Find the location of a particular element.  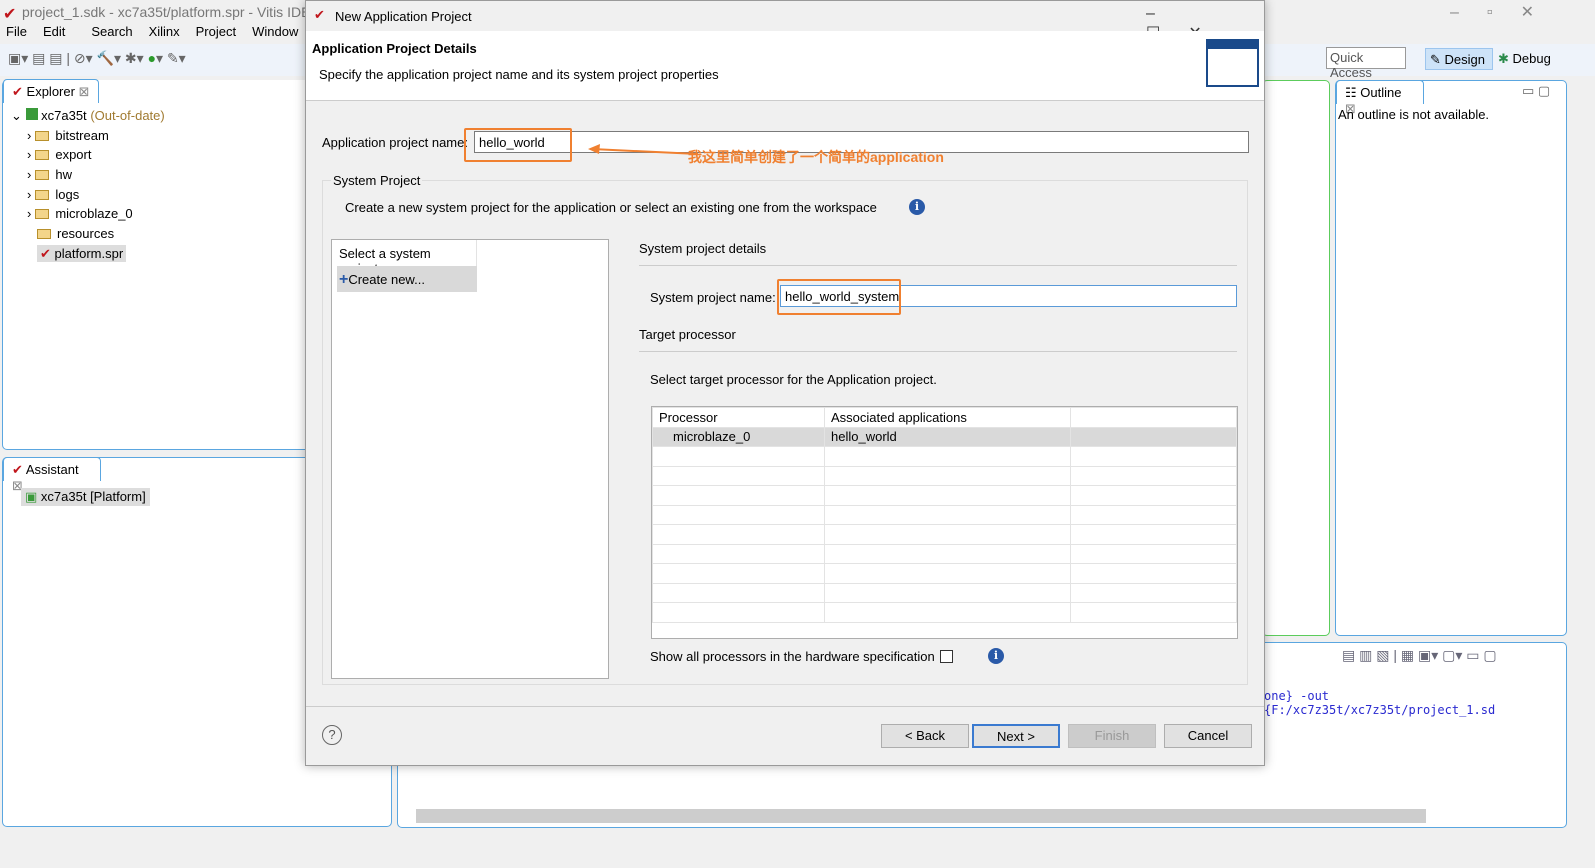

dialog-title: New Application Project is located at coordinates (403, 16).